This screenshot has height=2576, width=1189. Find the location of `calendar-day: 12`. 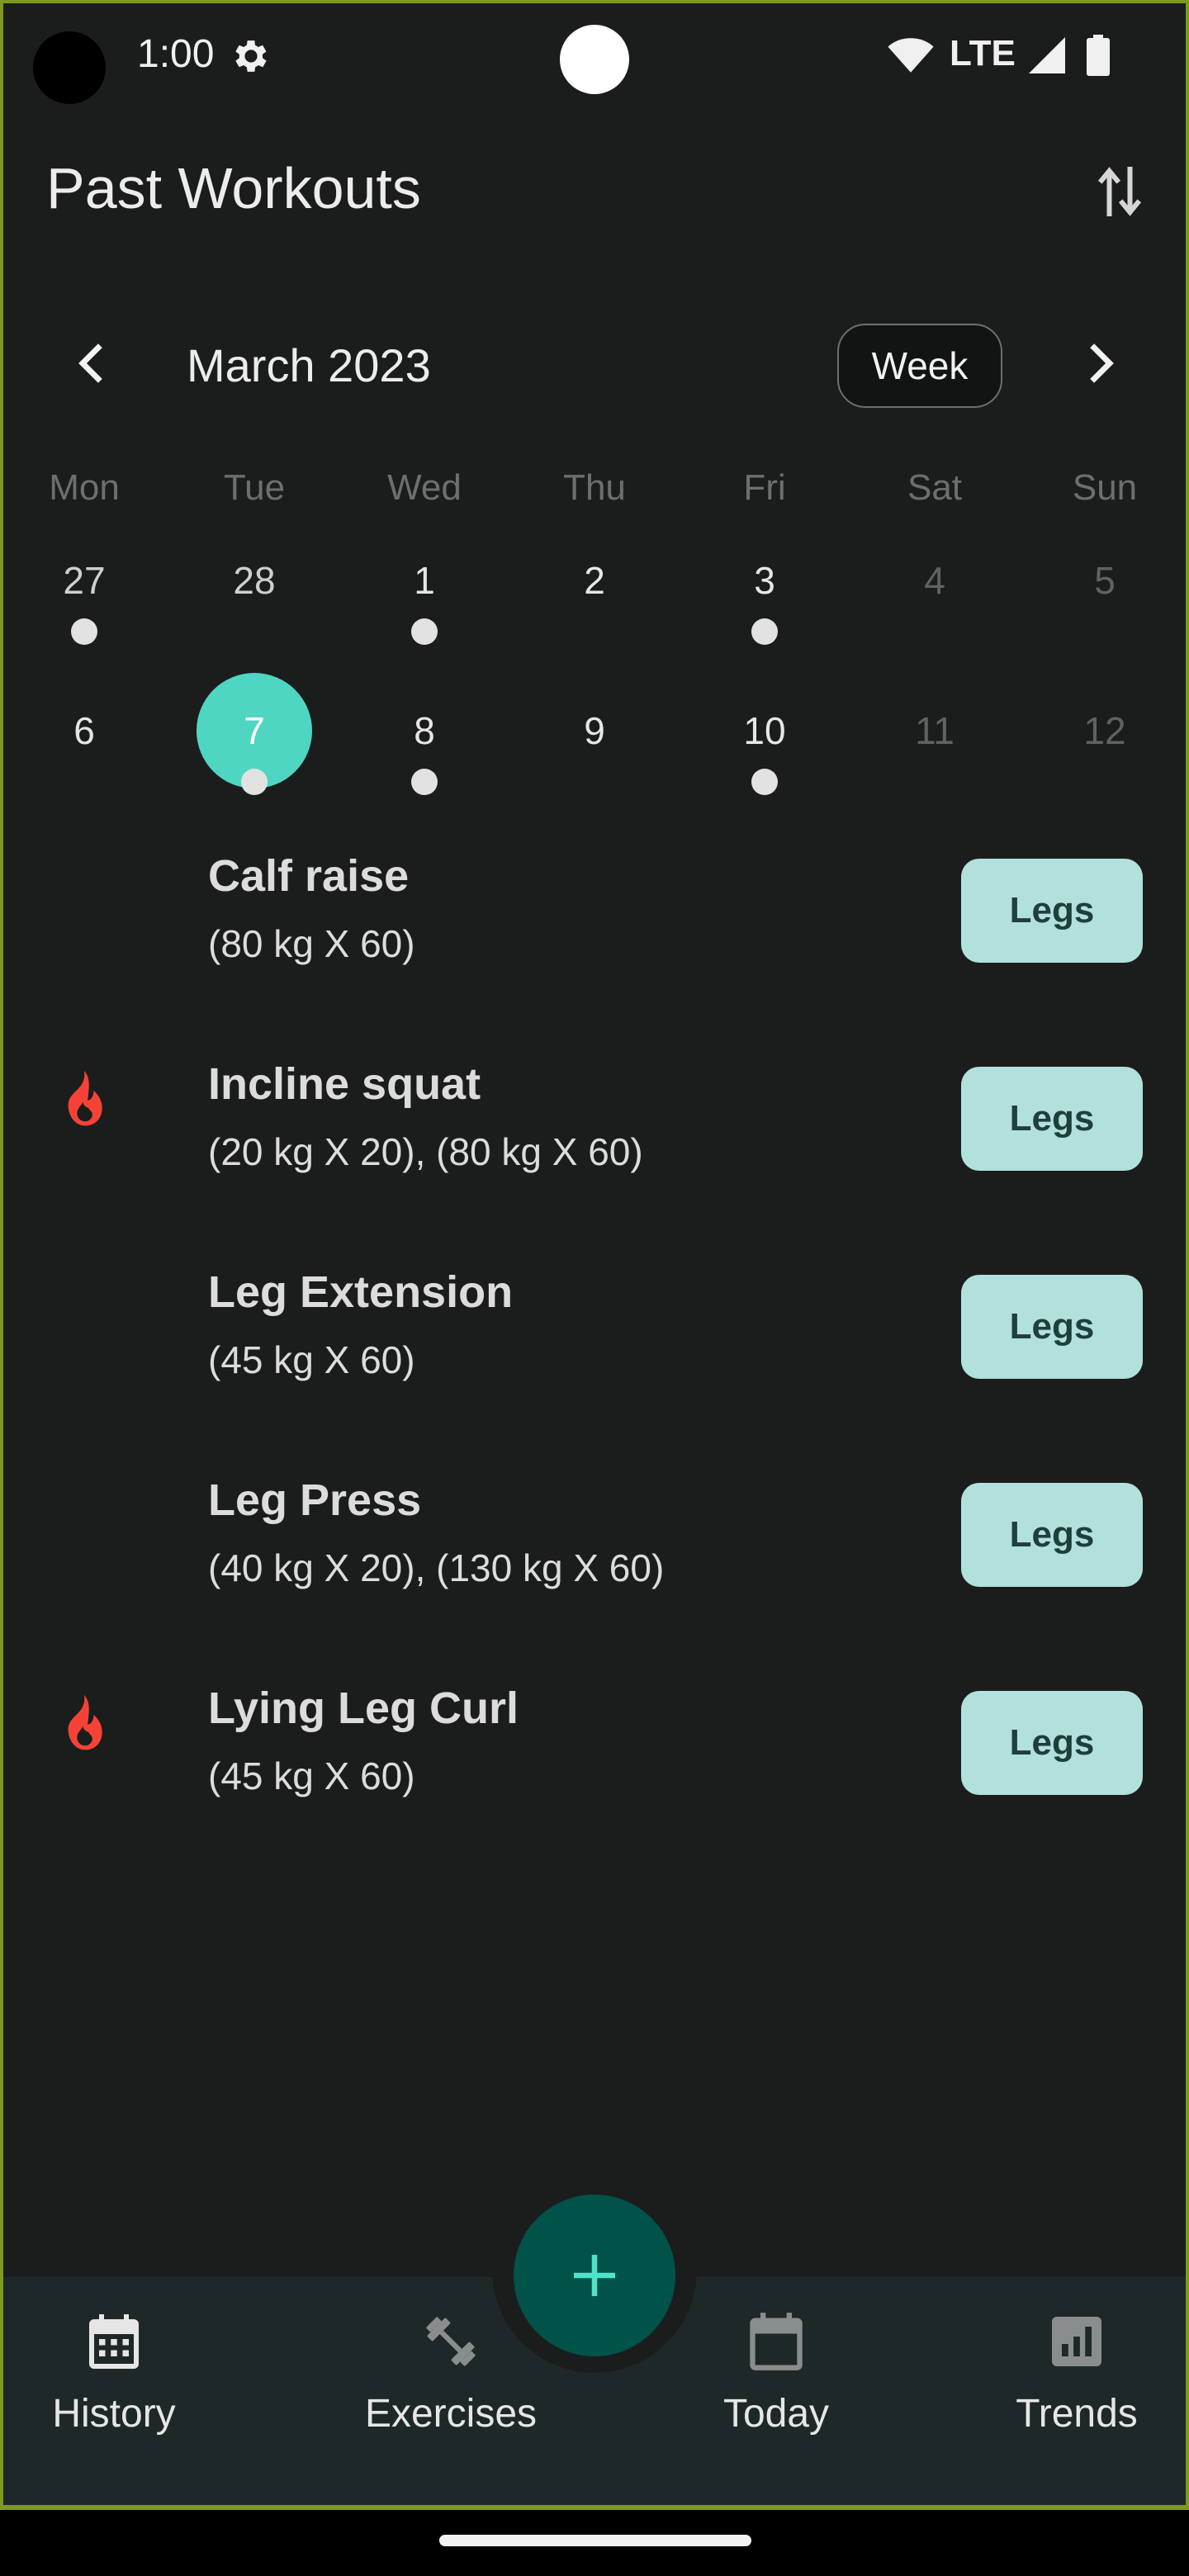

calendar-day: 12 is located at coordinates (1105, 766).